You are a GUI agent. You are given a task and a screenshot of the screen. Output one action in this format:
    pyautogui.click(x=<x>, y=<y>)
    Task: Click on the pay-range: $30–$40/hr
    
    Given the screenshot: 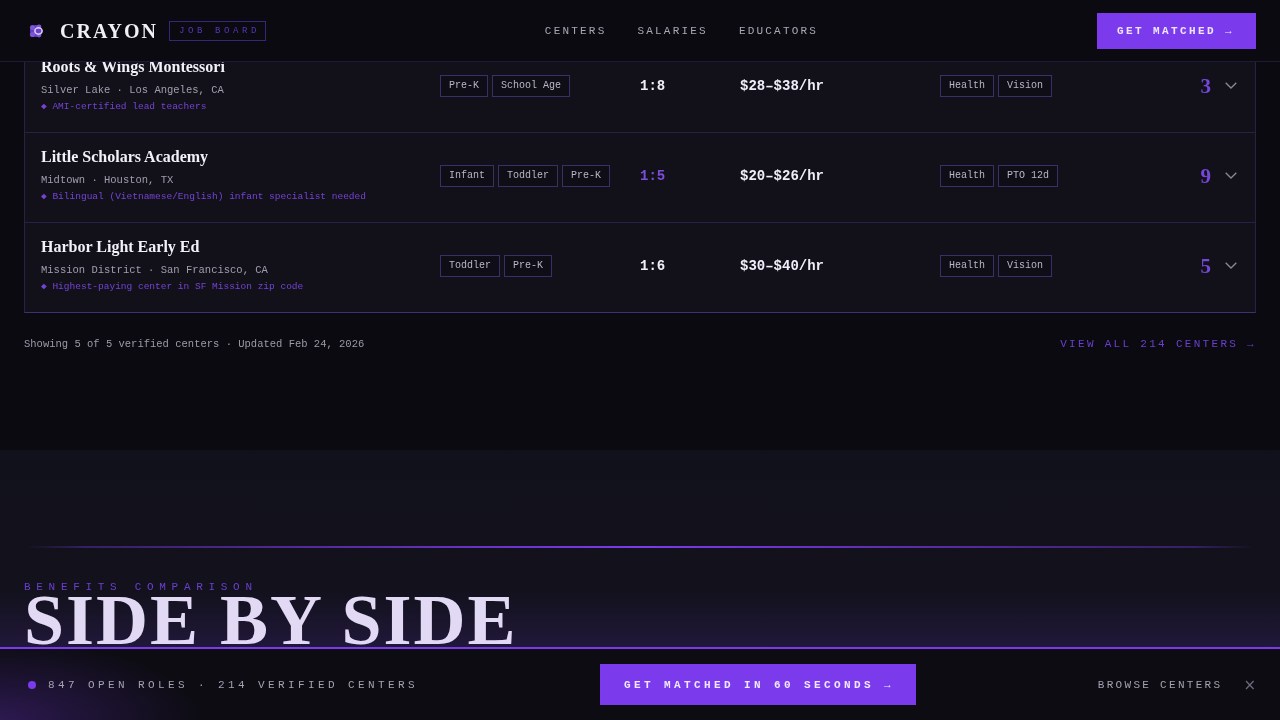 What is the action you would take?
    pyautogui.click(x=782, y=265)
    